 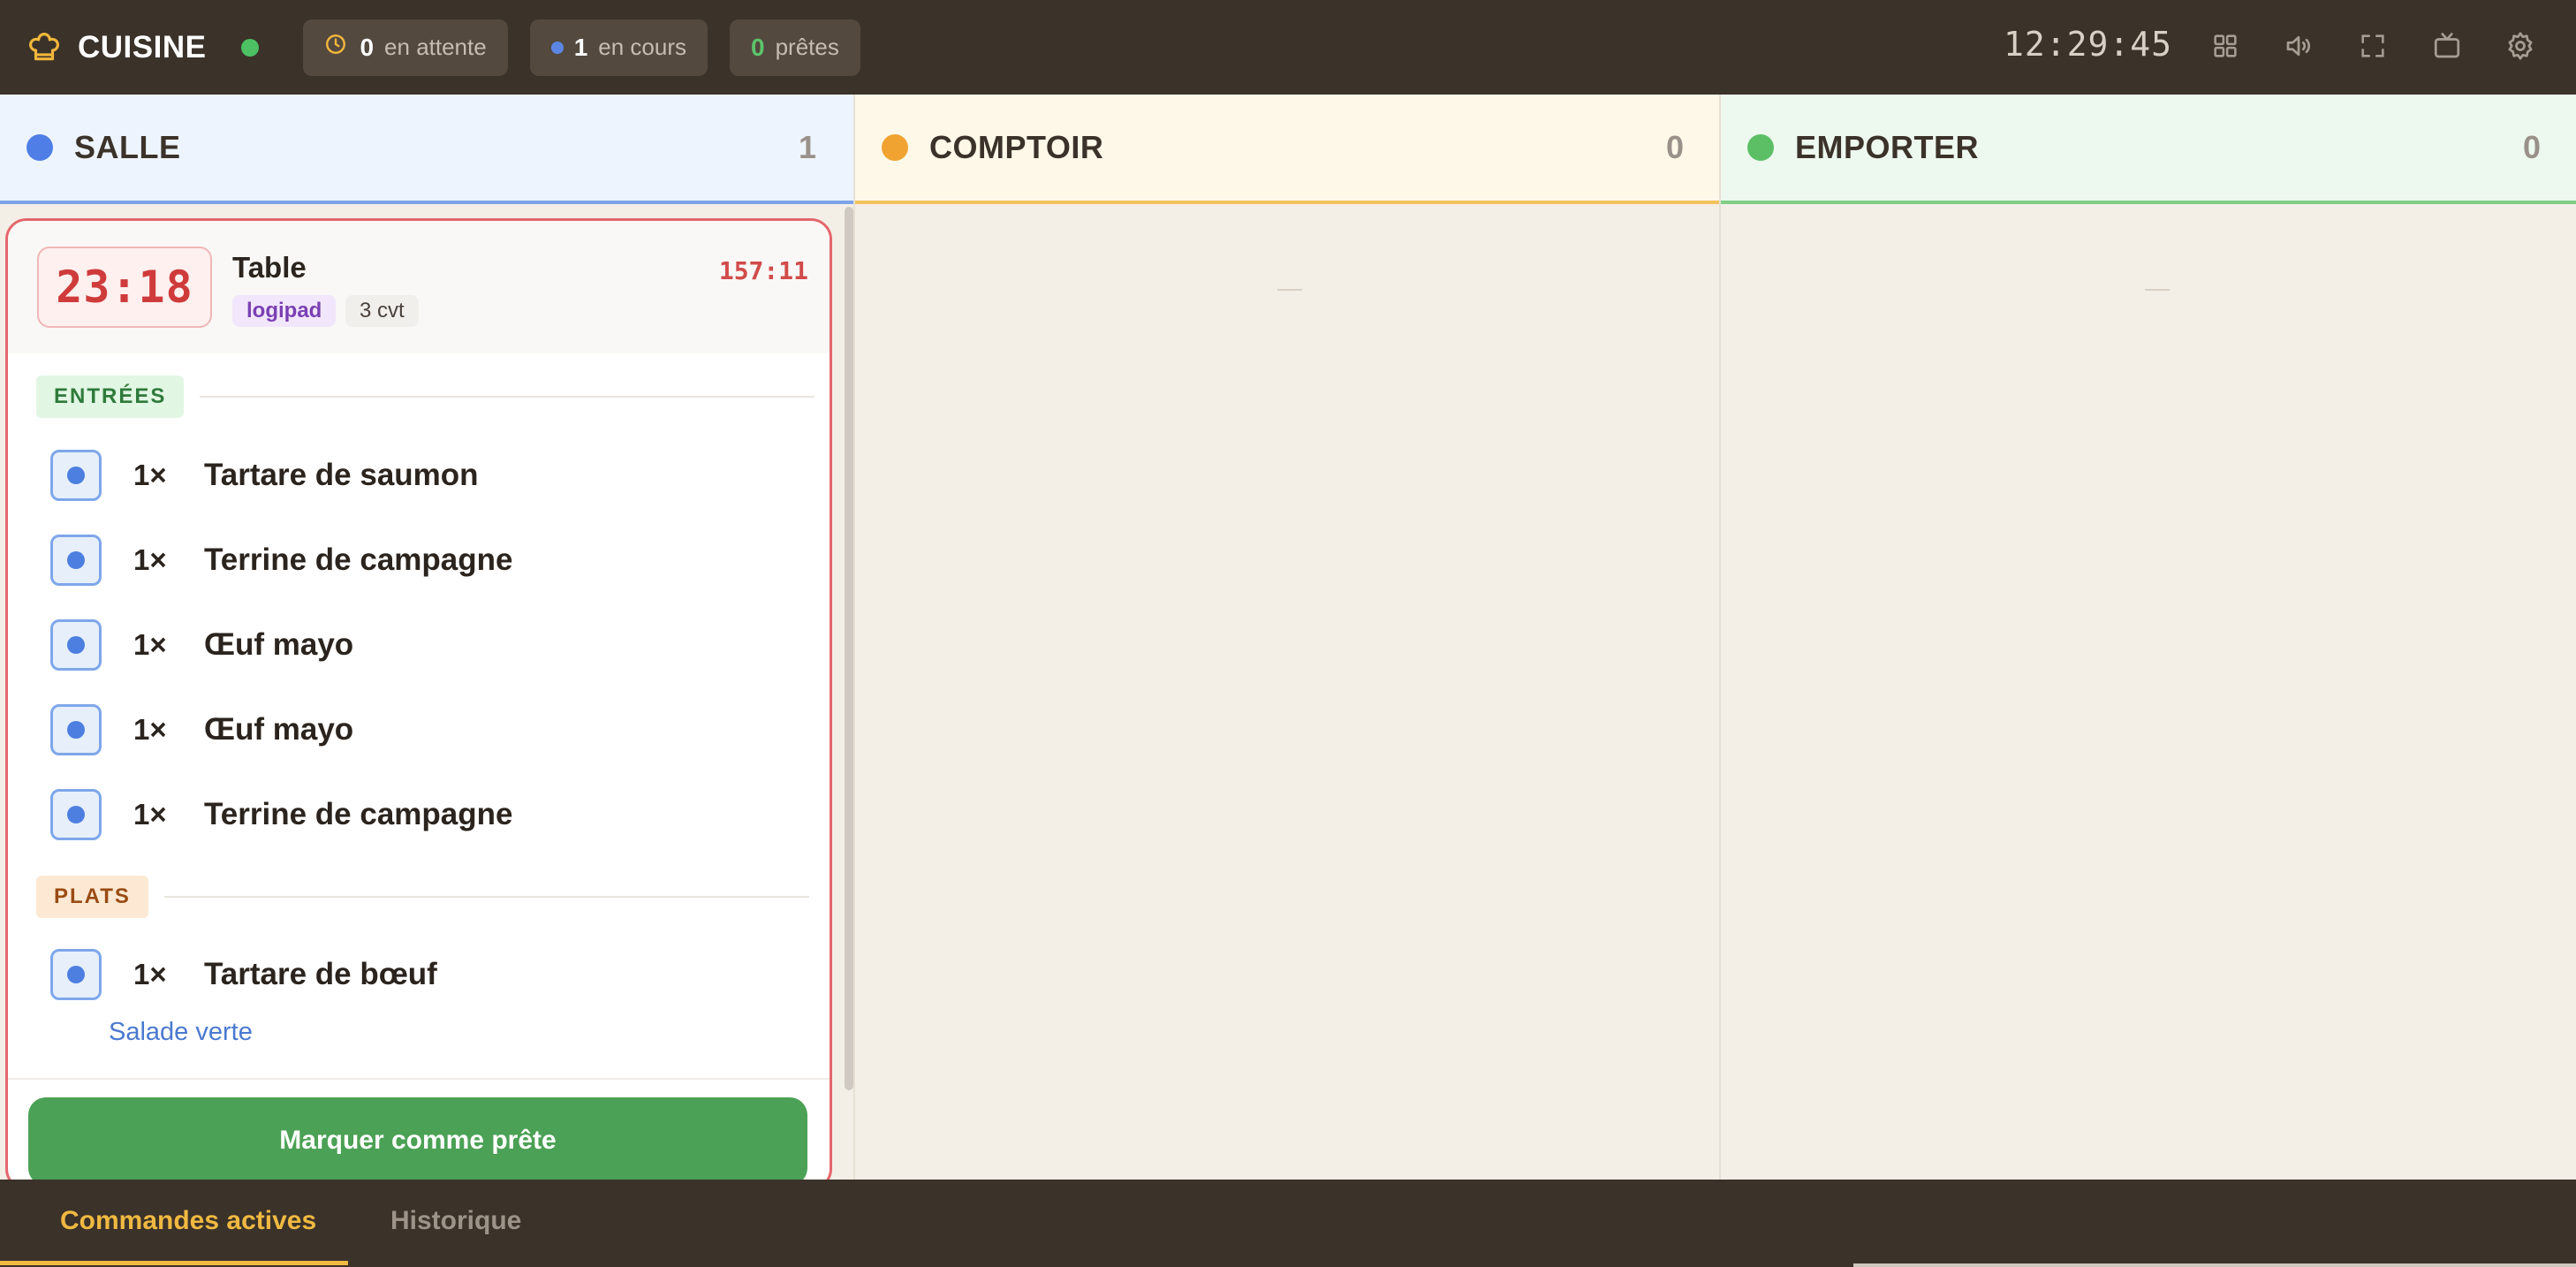 What do you see at coordinates (807, 47) in the screenshot?
I see `ready-label: prêtes` at bounding box center [807, 47].